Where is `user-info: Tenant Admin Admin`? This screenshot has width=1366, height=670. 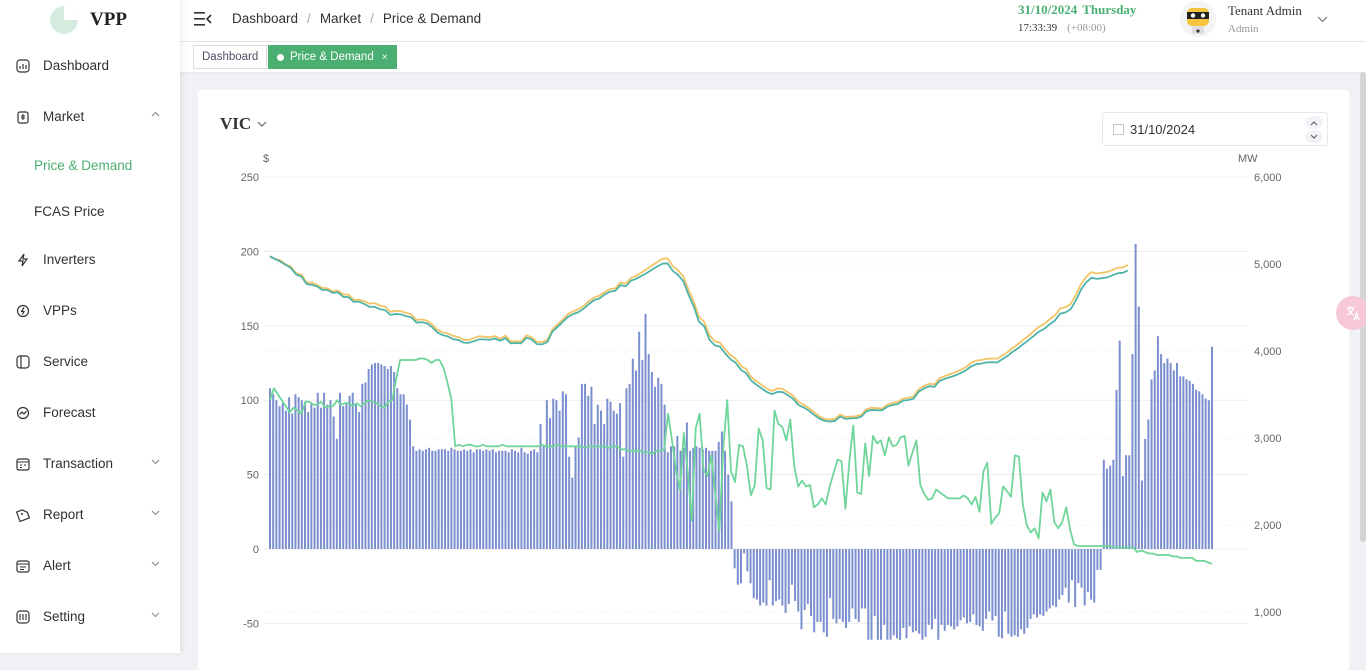
user-info: Tenant Admin Admin is located at coordinates (1265, 19).